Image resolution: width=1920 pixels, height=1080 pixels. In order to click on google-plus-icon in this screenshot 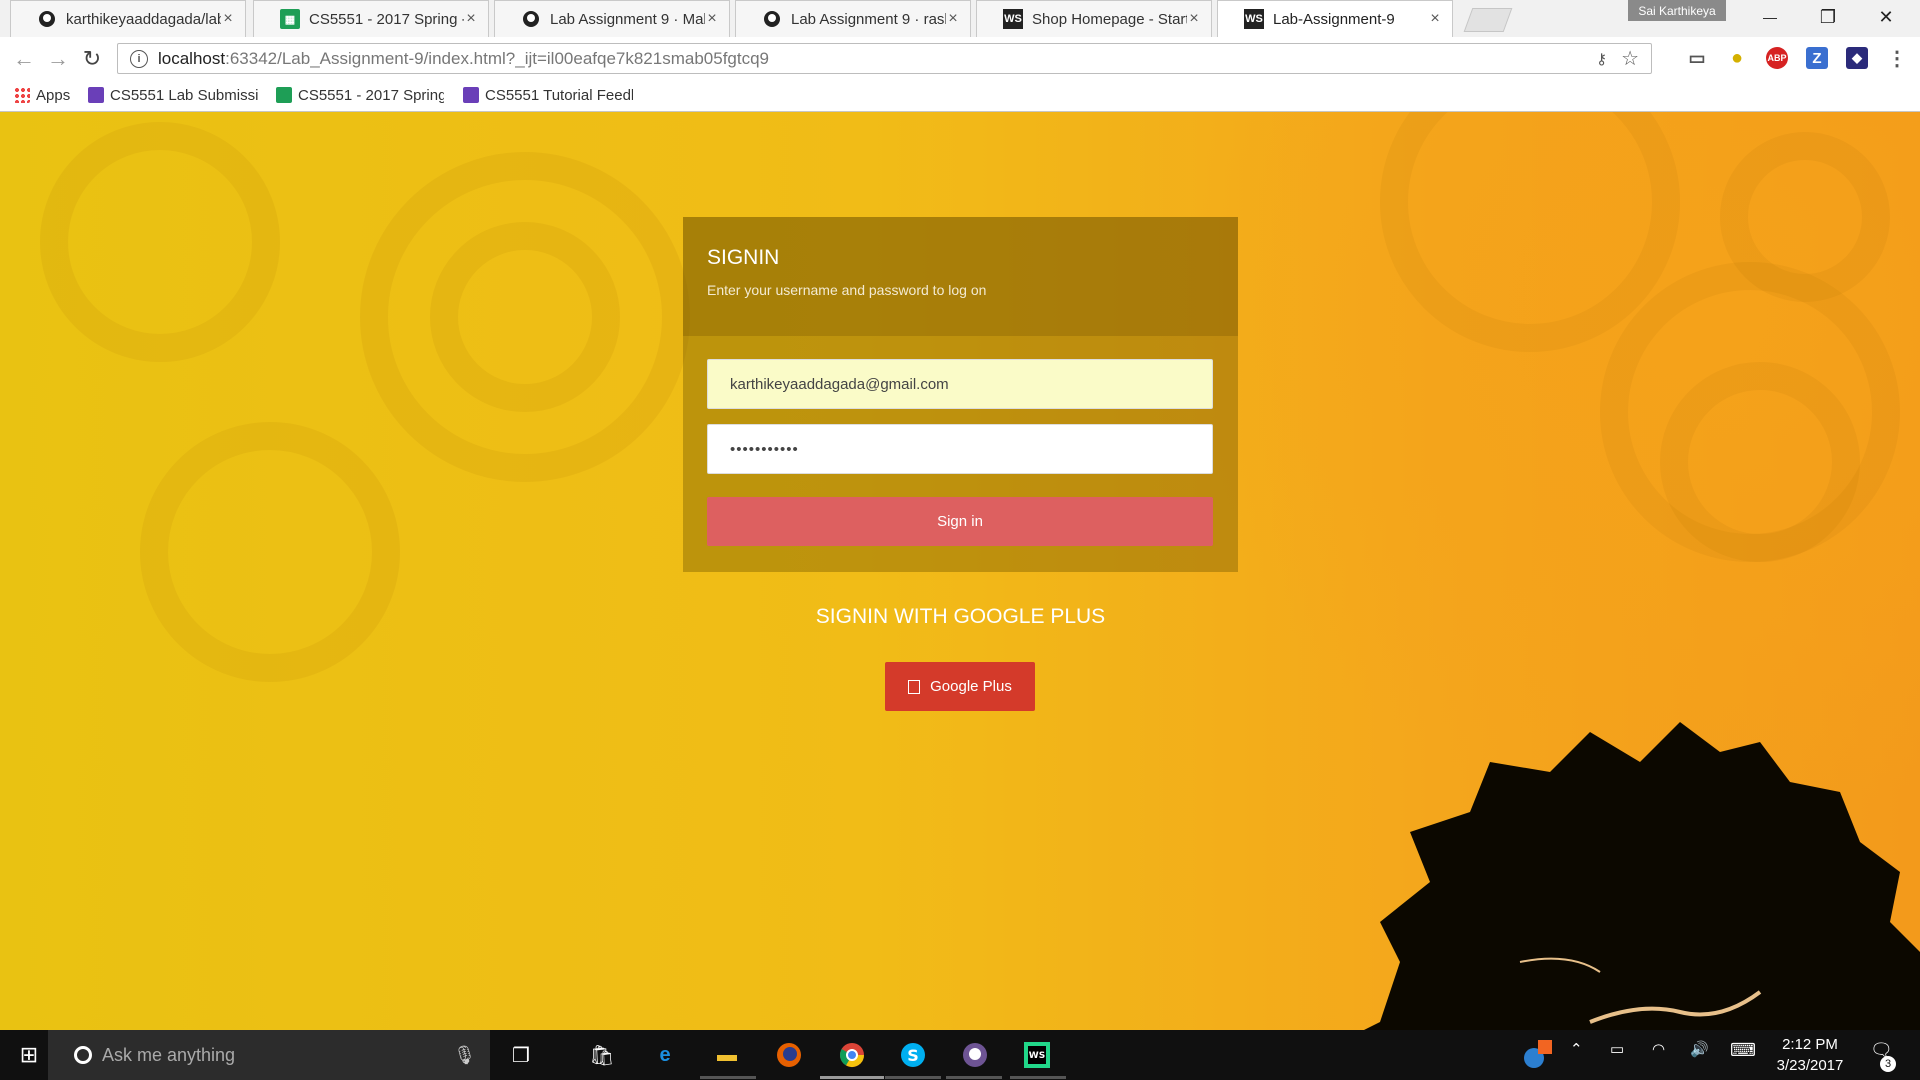, I will do `click(914, 686)`.